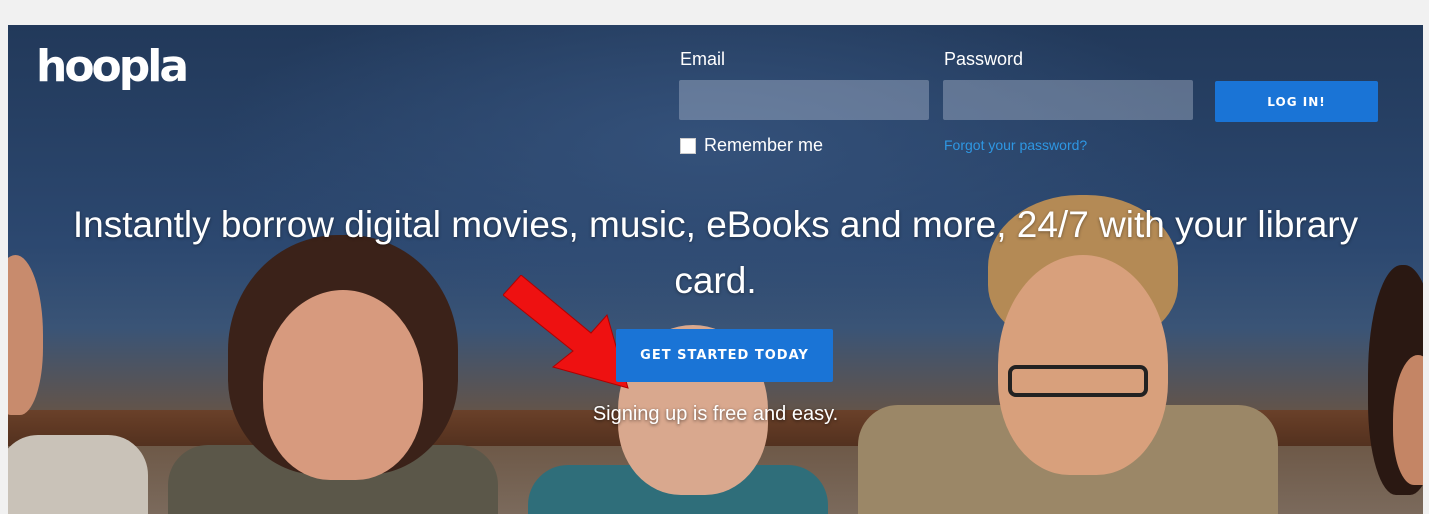 The height and width of the screenshot is (514, 1429). Describe the element at coordinates (984, 59) in the screenshot. I see `password-label: Password` at that location.